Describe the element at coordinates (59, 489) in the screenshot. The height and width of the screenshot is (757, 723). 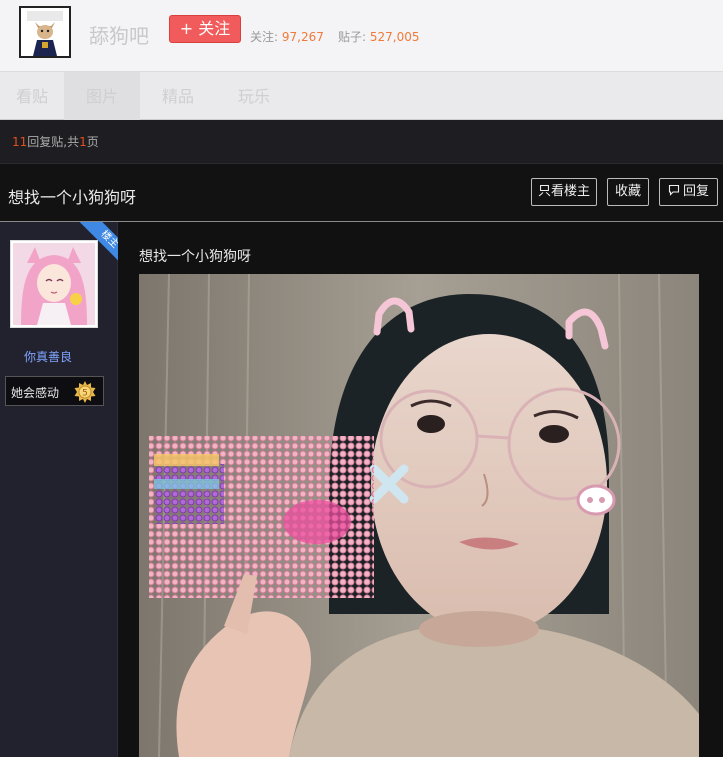
I see `author-sidebar: 楼主 你真善良 她会感动 5` at that location.